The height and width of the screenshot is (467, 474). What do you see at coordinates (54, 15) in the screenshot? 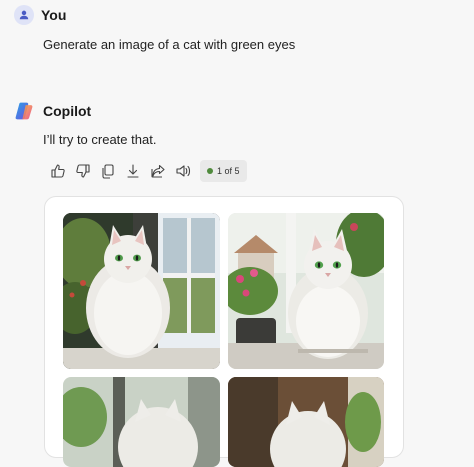
I see `user-name: You` at bounding box center [54, 15].